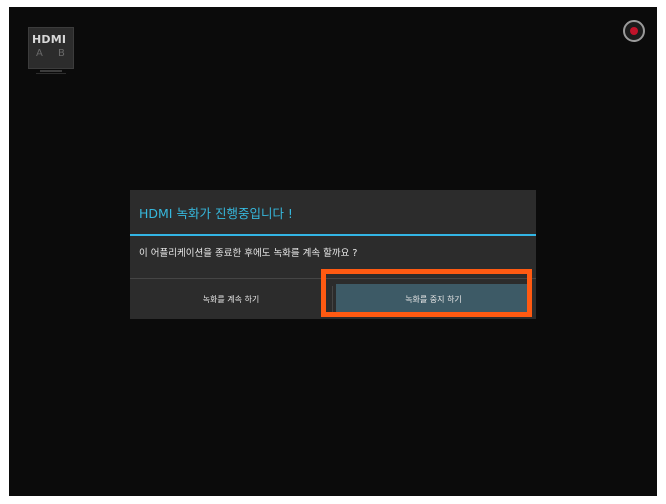 This screenshot has width=666, height=504. What do you see at coordinates (51, 73) in the screenshot?
I see `tv-stand-base` at bounding box center [51, 73].